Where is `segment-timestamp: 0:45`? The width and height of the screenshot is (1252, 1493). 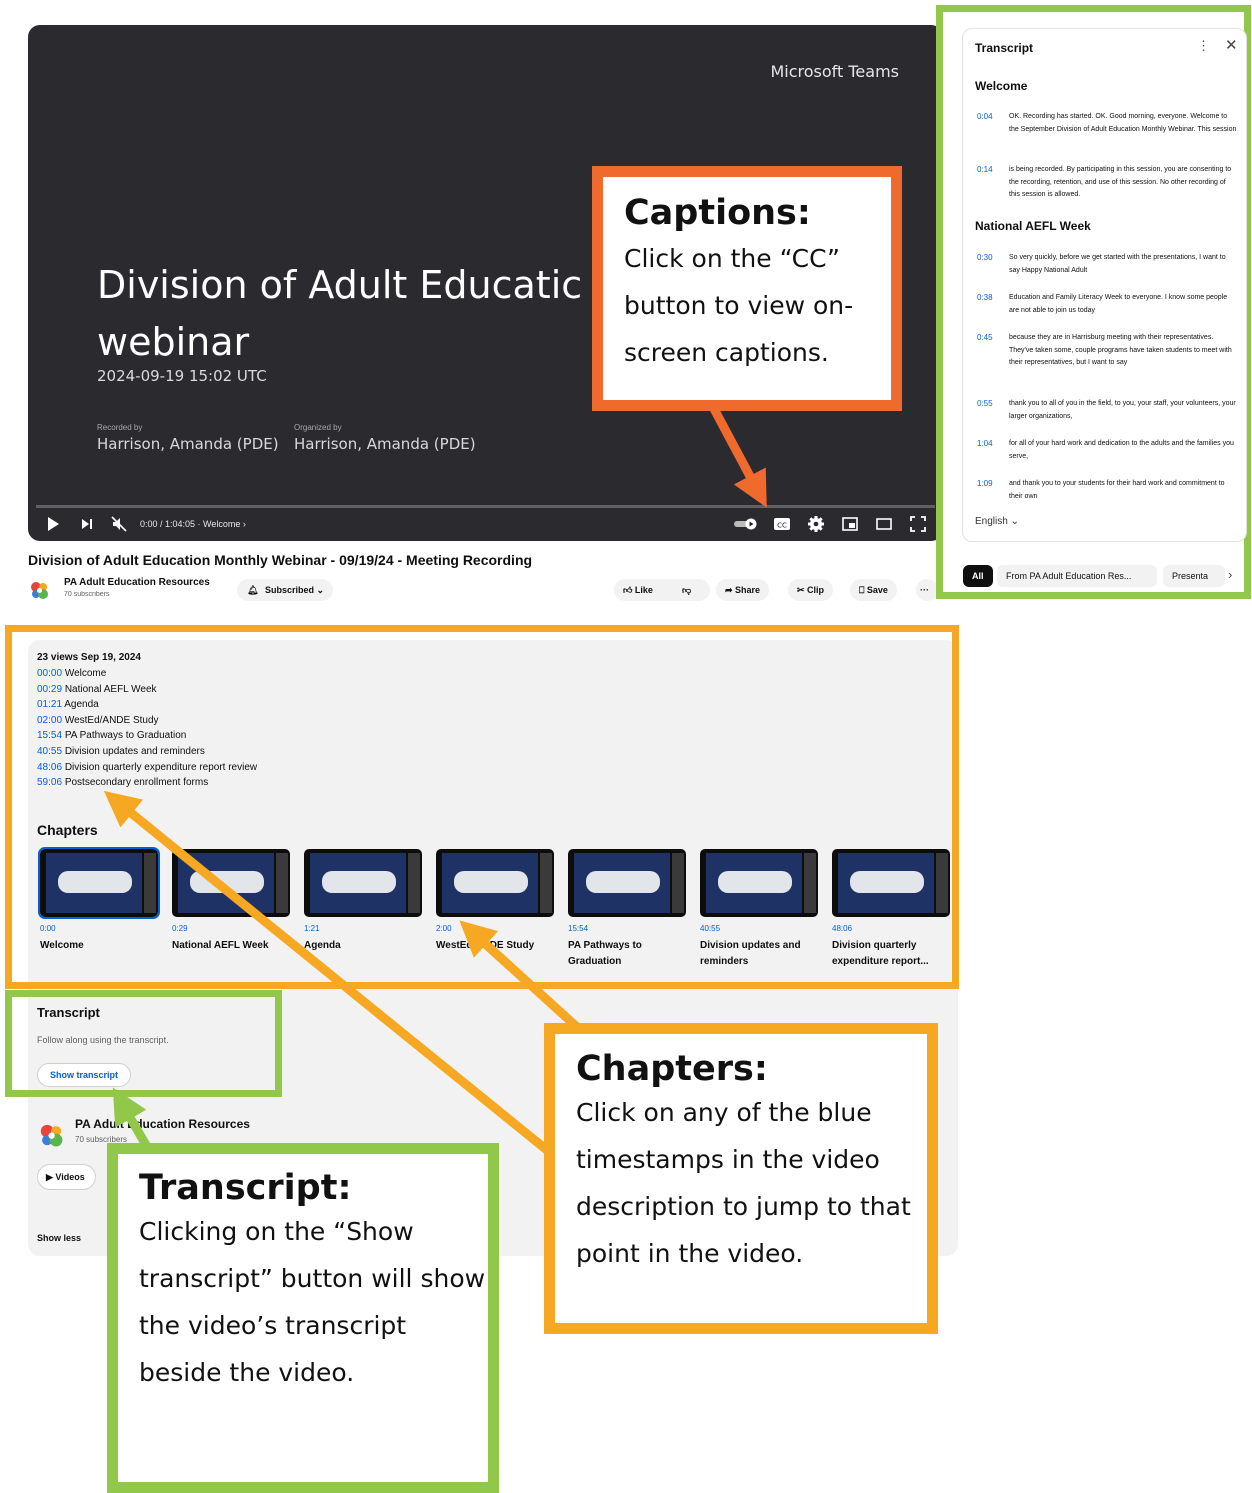 segment-timestamp: 0:45 is located at coordinates (985, 338).